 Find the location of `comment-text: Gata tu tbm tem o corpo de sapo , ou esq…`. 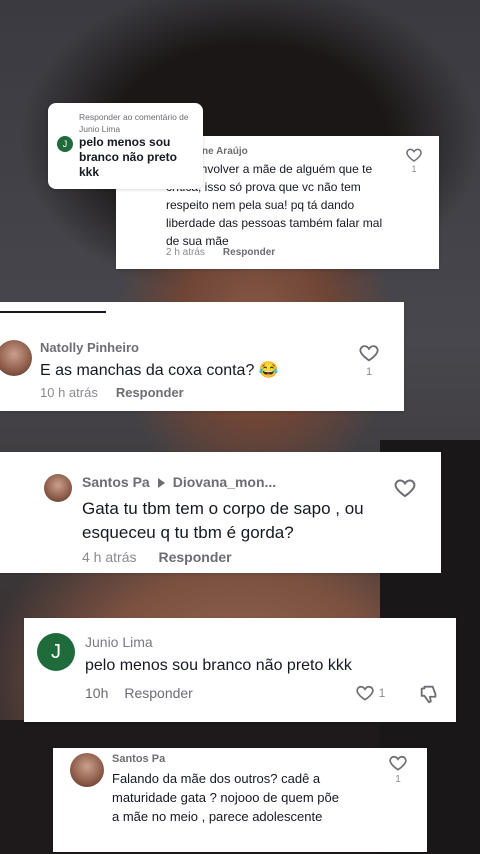

comment-text: Gata tu tbm tem o corpo de sapo , ou esq… is located at coordinates (223, 520).